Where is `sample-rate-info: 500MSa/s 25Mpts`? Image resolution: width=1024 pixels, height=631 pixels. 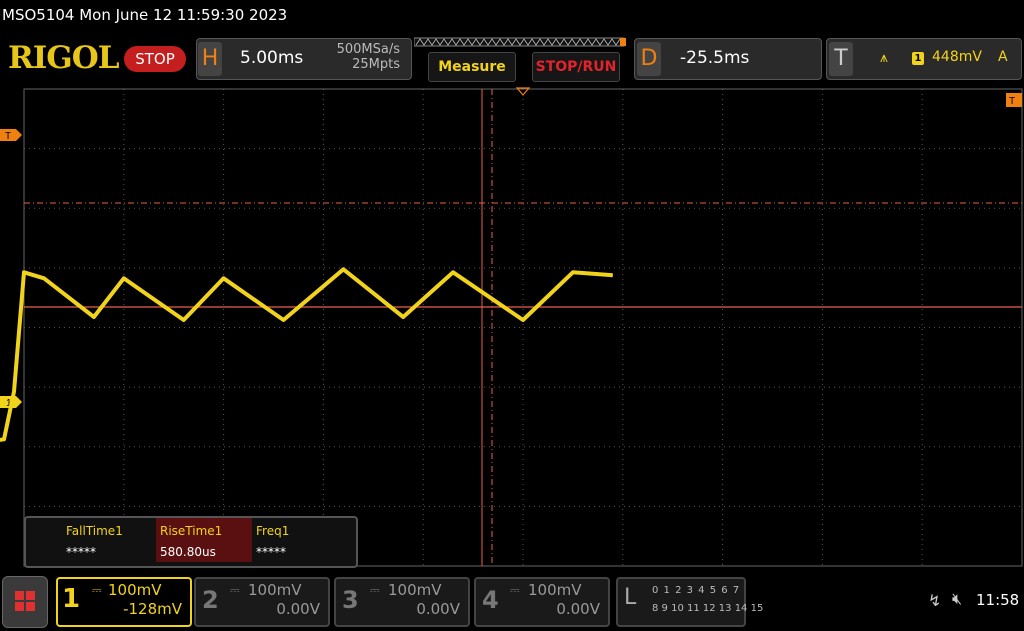
sample-rate-info: 500MSa/s 25Mpts is located at coordinates (350, 57).